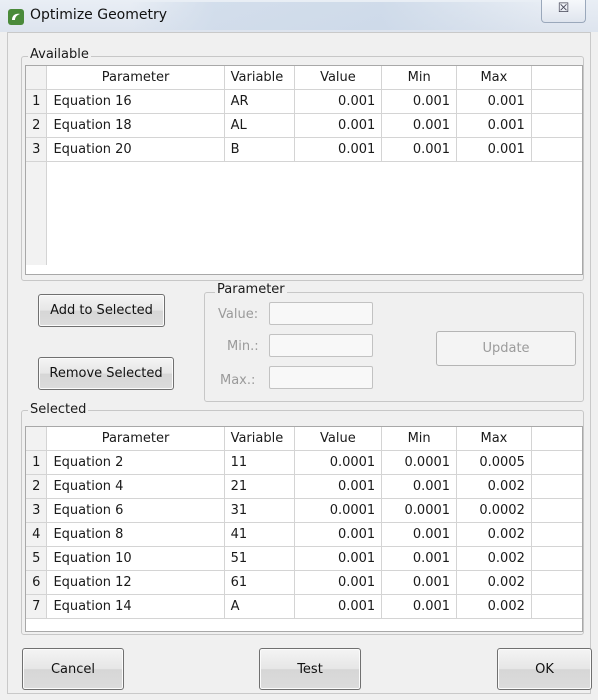  I want to click on cell-min: 0.0001, so click(419, 462).